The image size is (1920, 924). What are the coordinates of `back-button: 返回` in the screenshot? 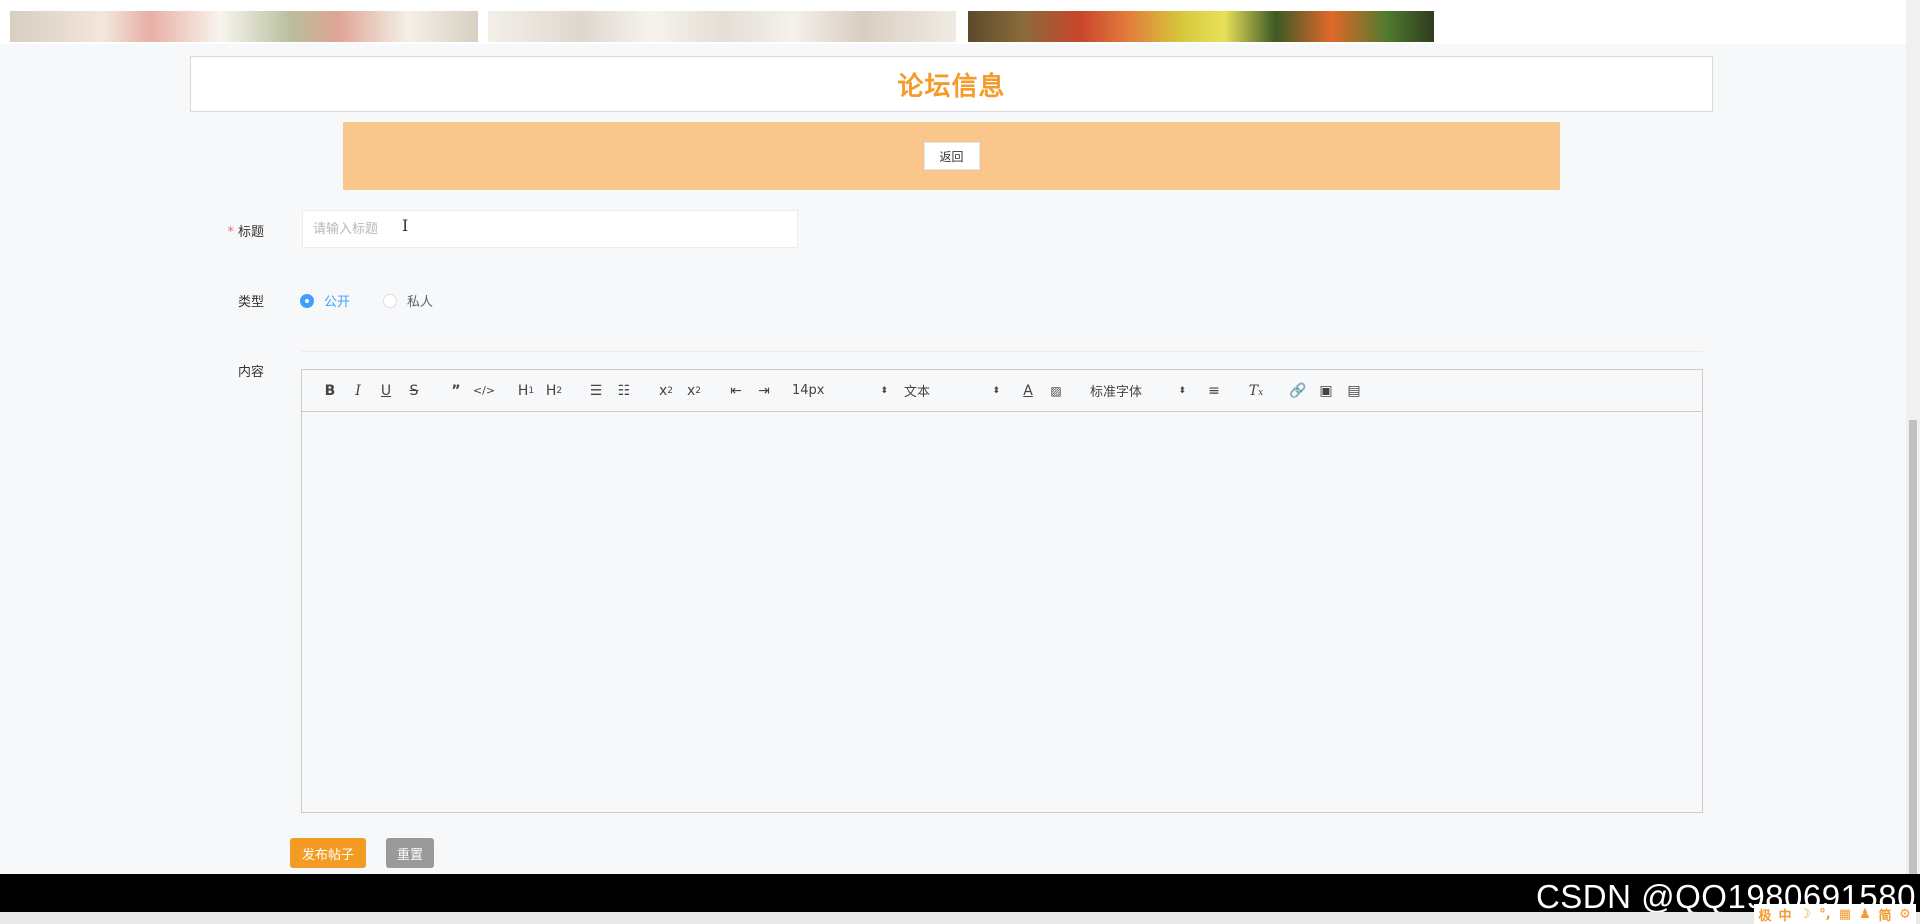 It's located at (951, 156).